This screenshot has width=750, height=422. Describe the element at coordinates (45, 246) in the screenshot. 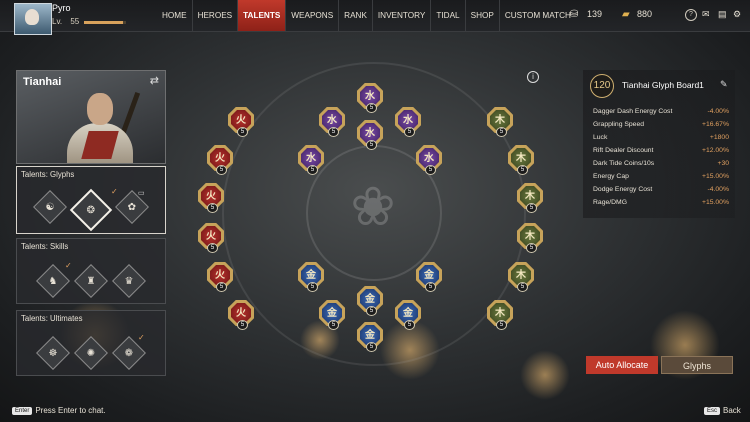

I see `talents-skills-title: Talents: Skills` at that location.